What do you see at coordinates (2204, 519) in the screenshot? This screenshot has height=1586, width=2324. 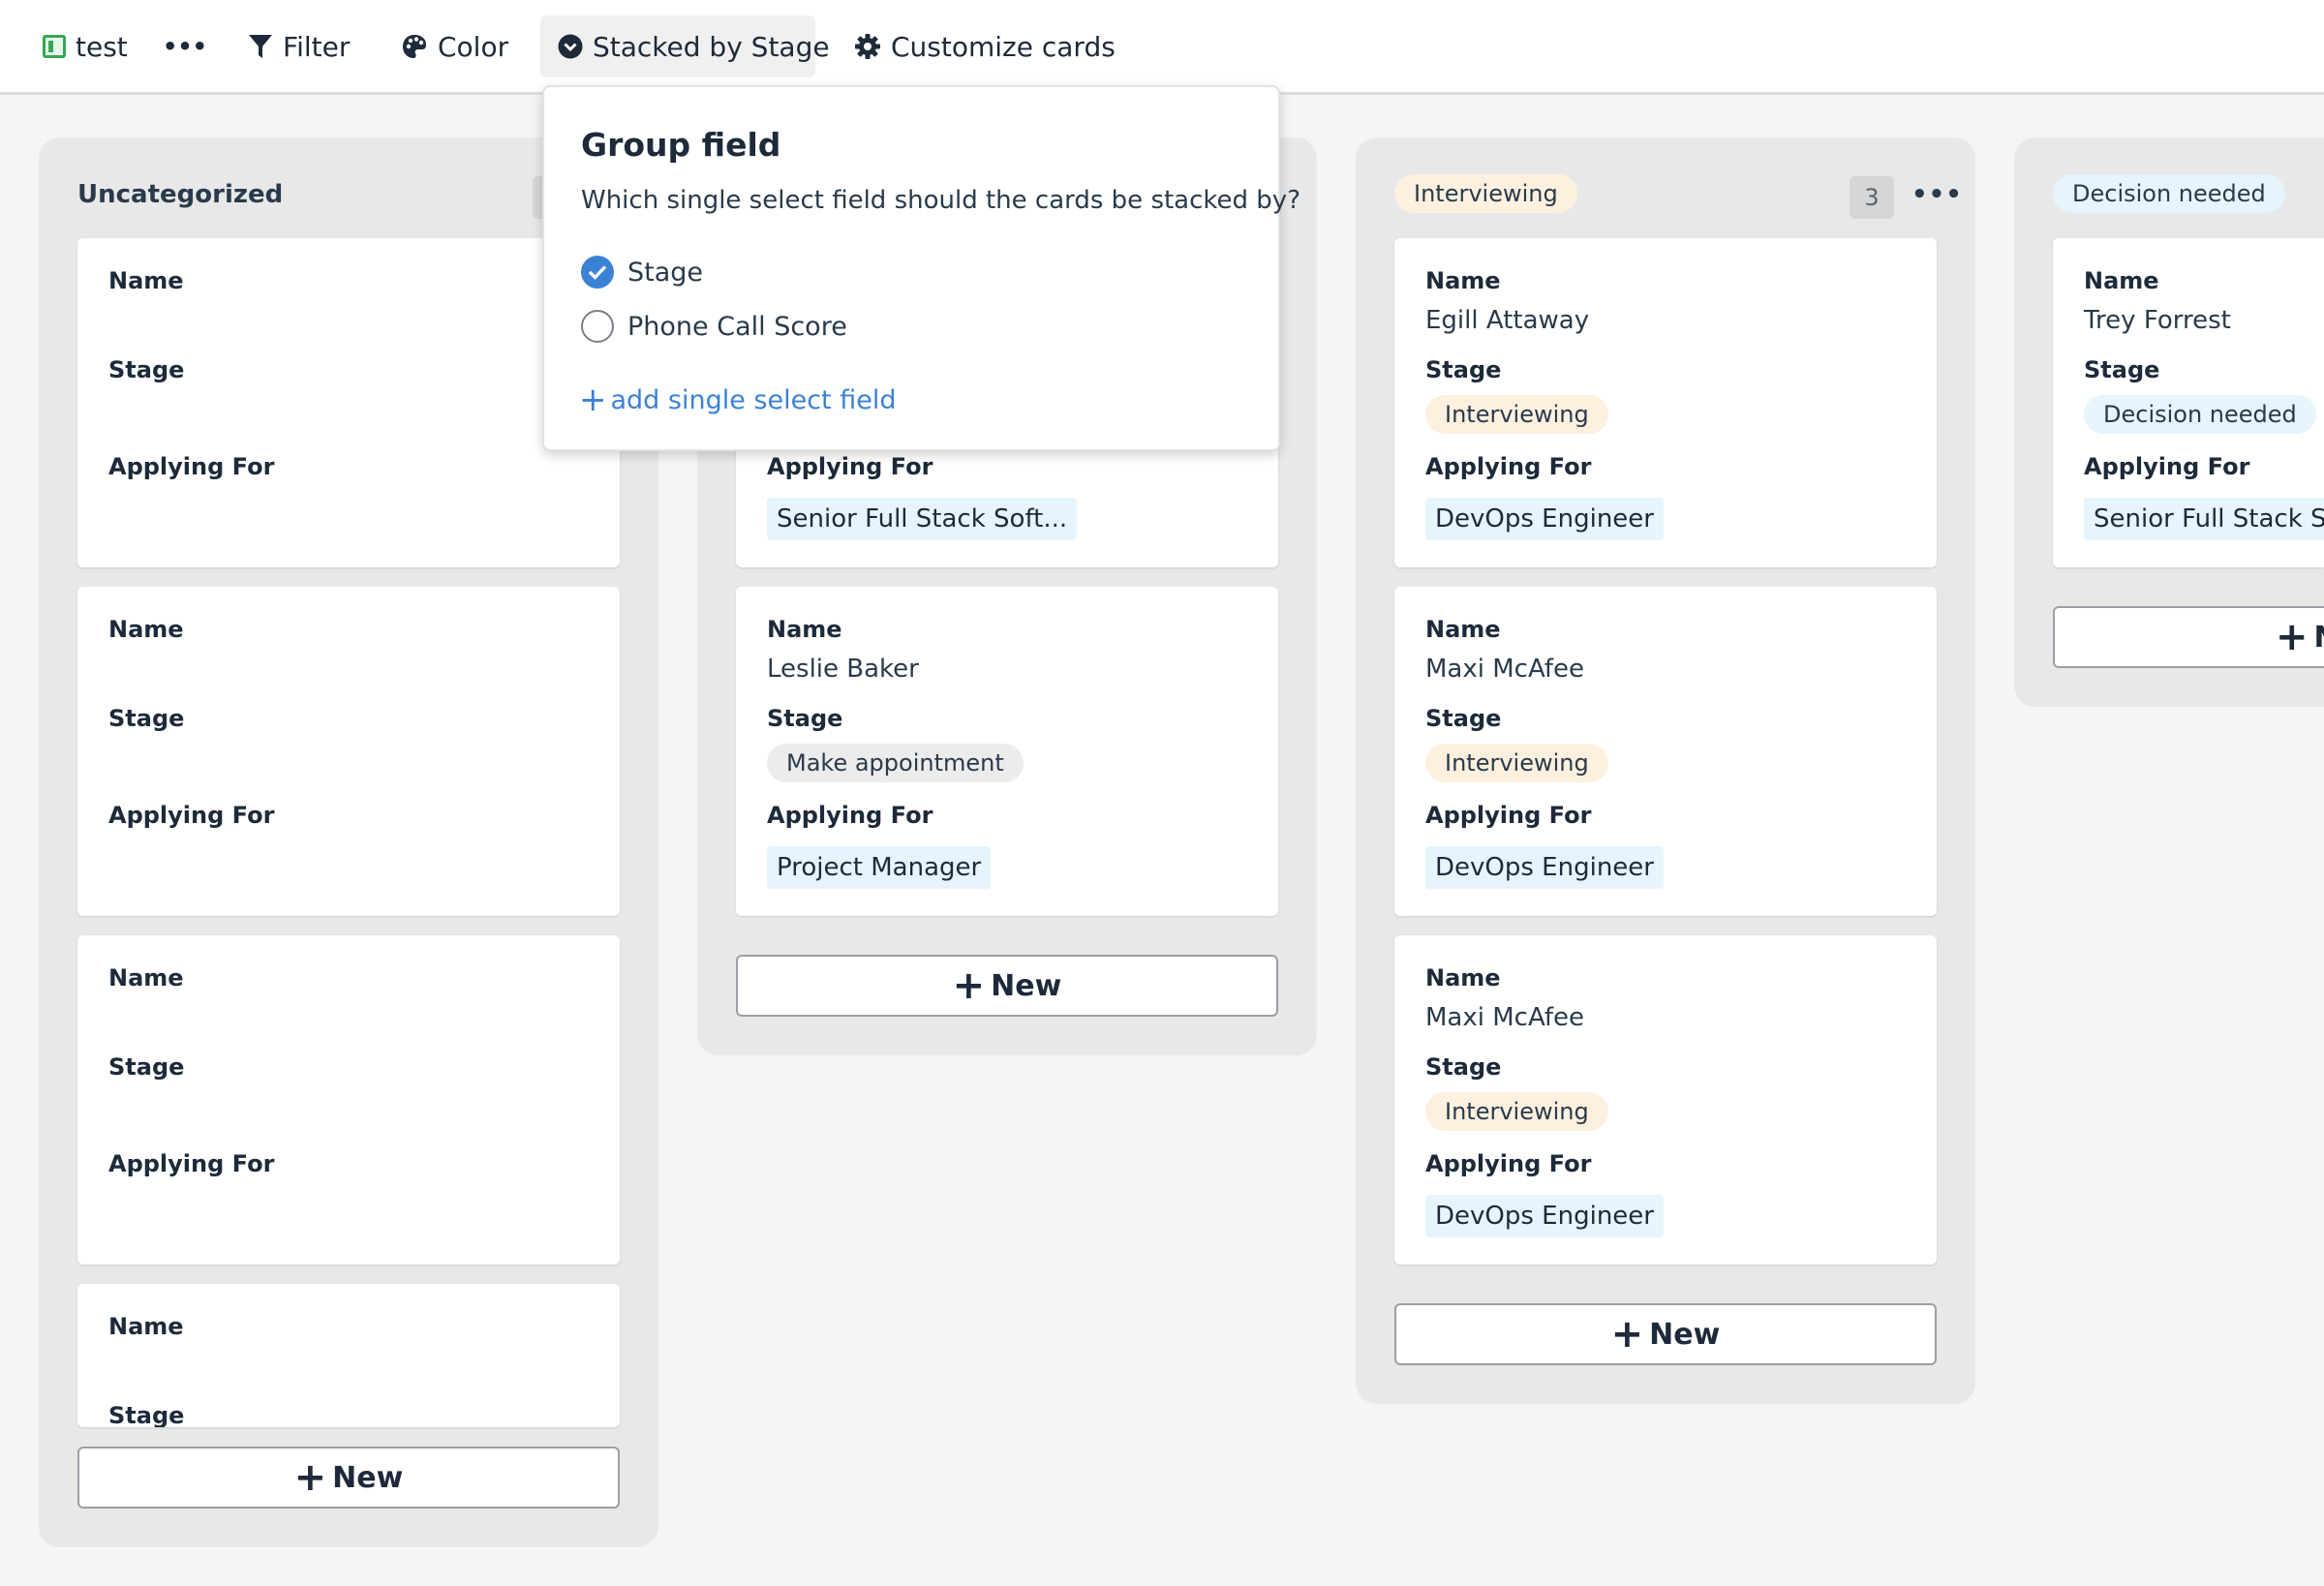 I see `applying-for-tag: Senior Full Stack Software Engineer` at bounding box center [2204, 519].